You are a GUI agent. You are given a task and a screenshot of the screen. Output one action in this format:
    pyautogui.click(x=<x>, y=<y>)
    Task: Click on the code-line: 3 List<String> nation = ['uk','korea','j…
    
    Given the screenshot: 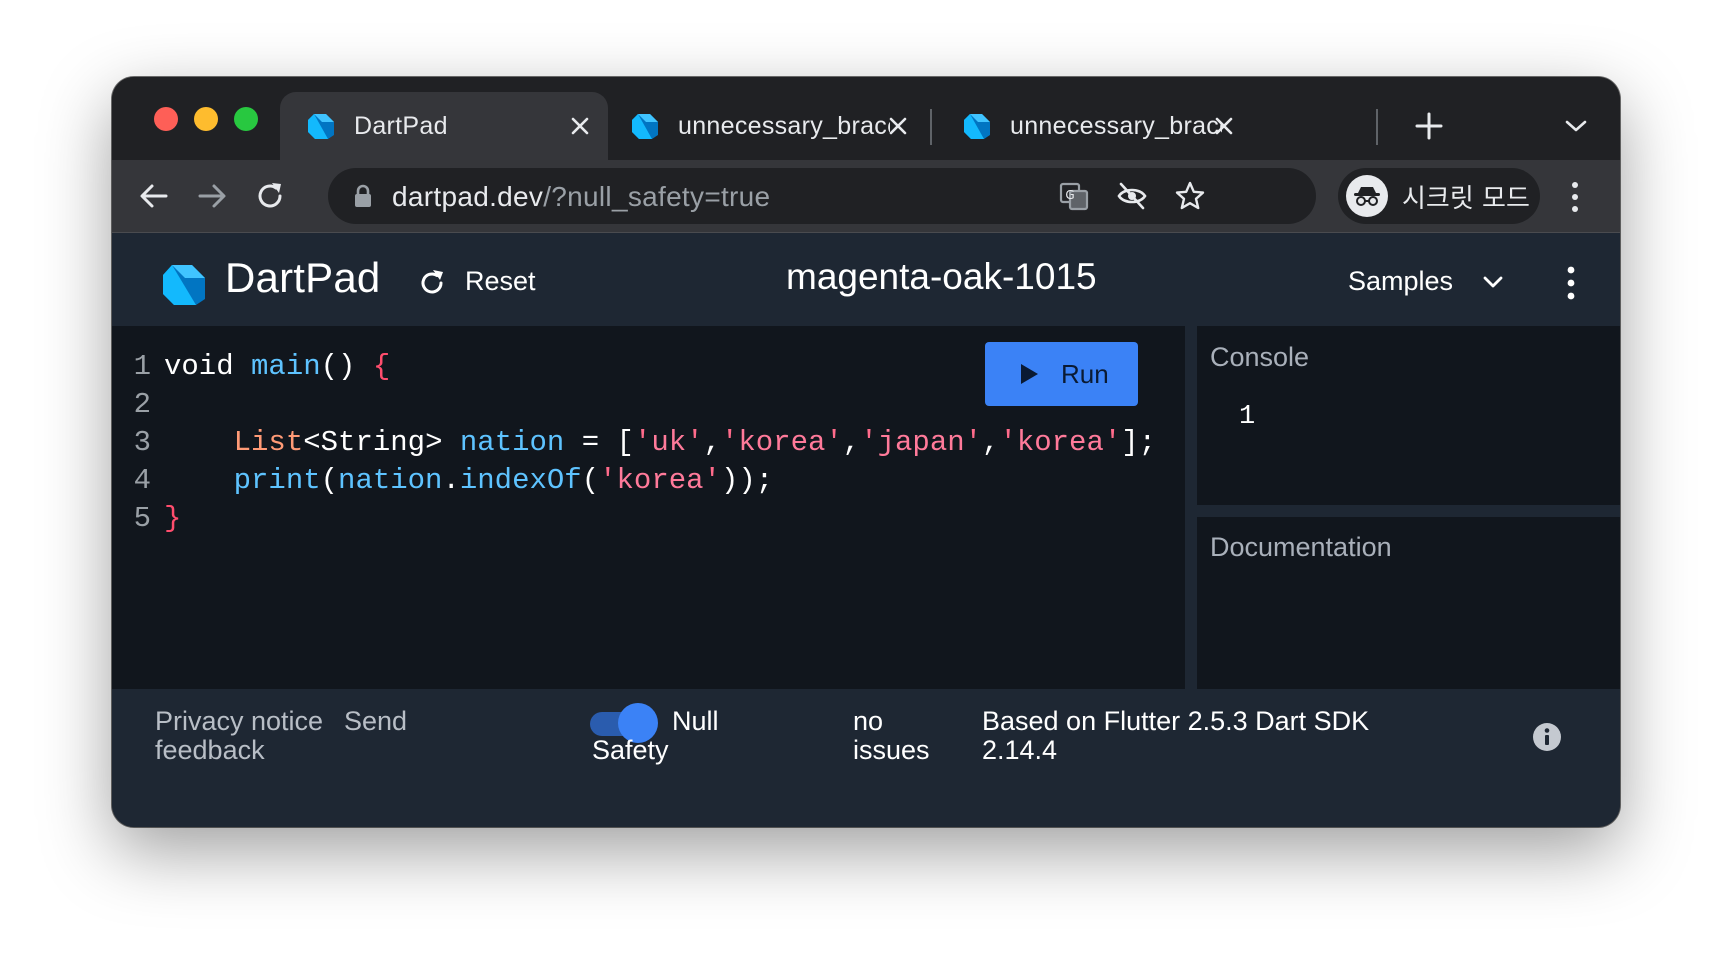 What is the action you would take?
    pyautogui.click(x=634, y=443)
    